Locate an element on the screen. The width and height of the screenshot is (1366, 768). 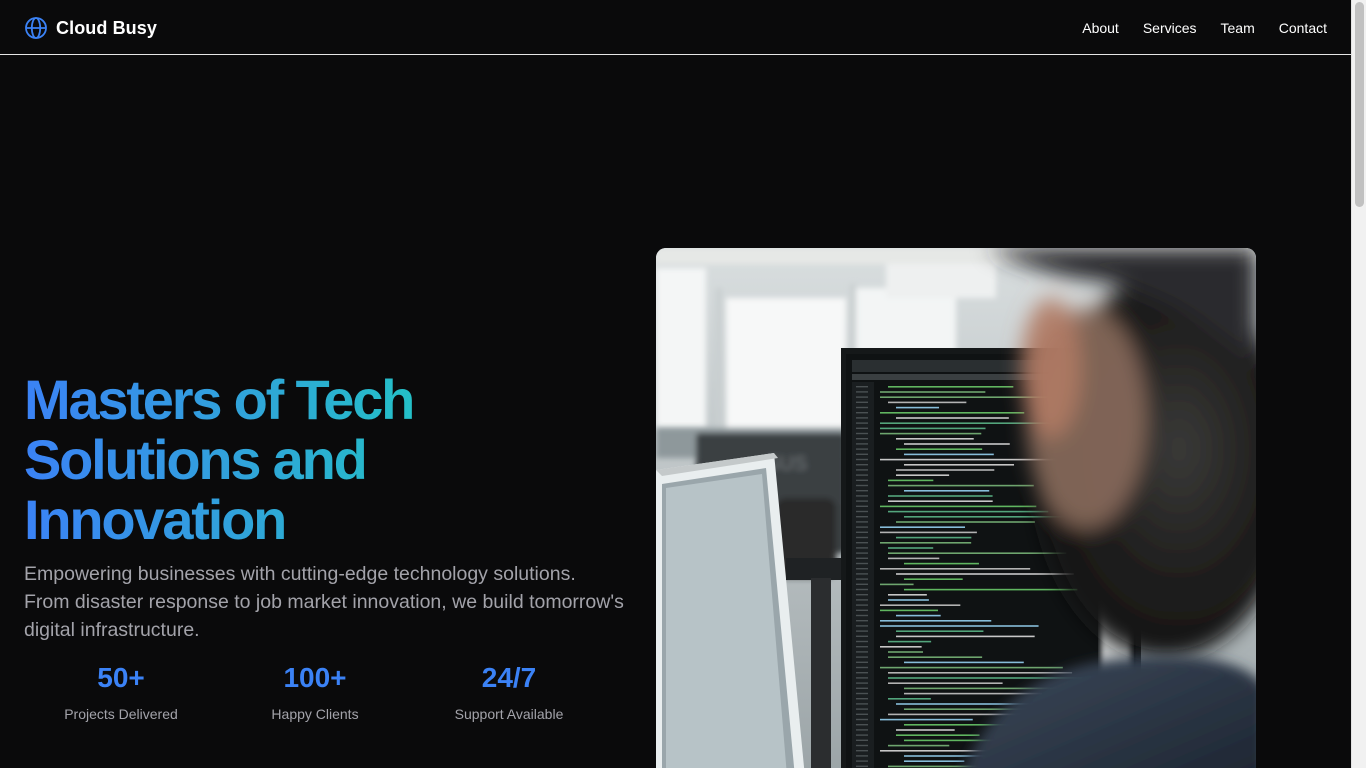
stat-projects: 50+ Projects Delivered is located at coordinates (121, 691).